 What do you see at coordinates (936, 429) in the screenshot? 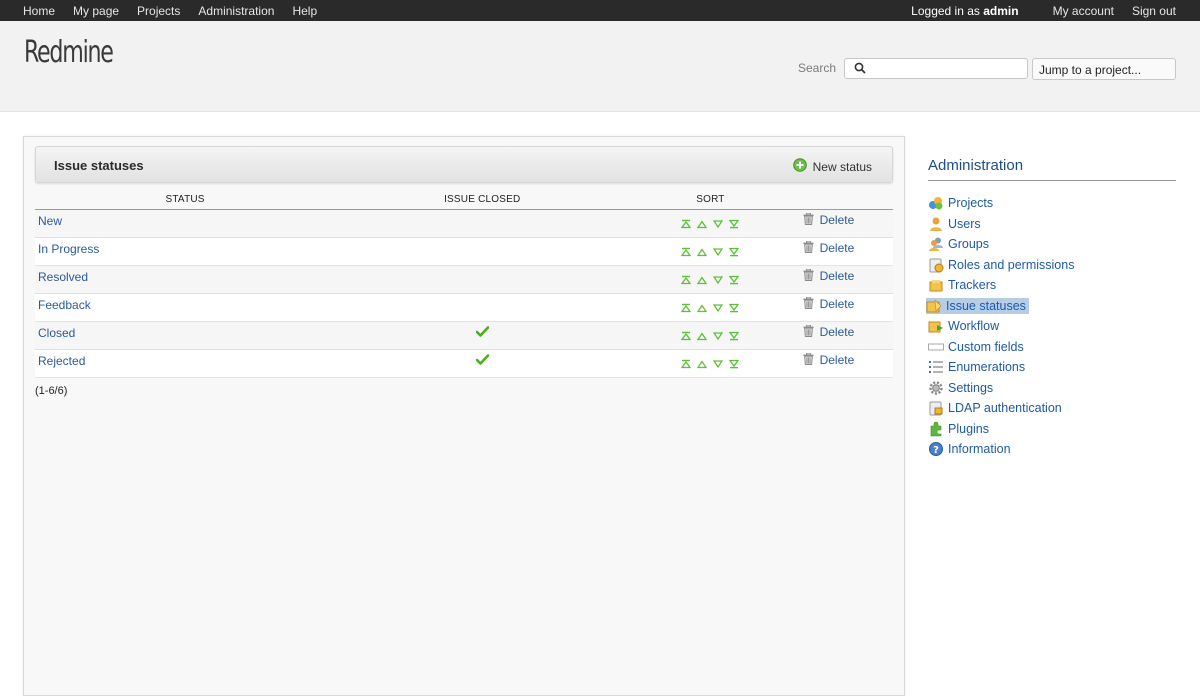
I see `plugin-icon` at bounding box center [936, 429].